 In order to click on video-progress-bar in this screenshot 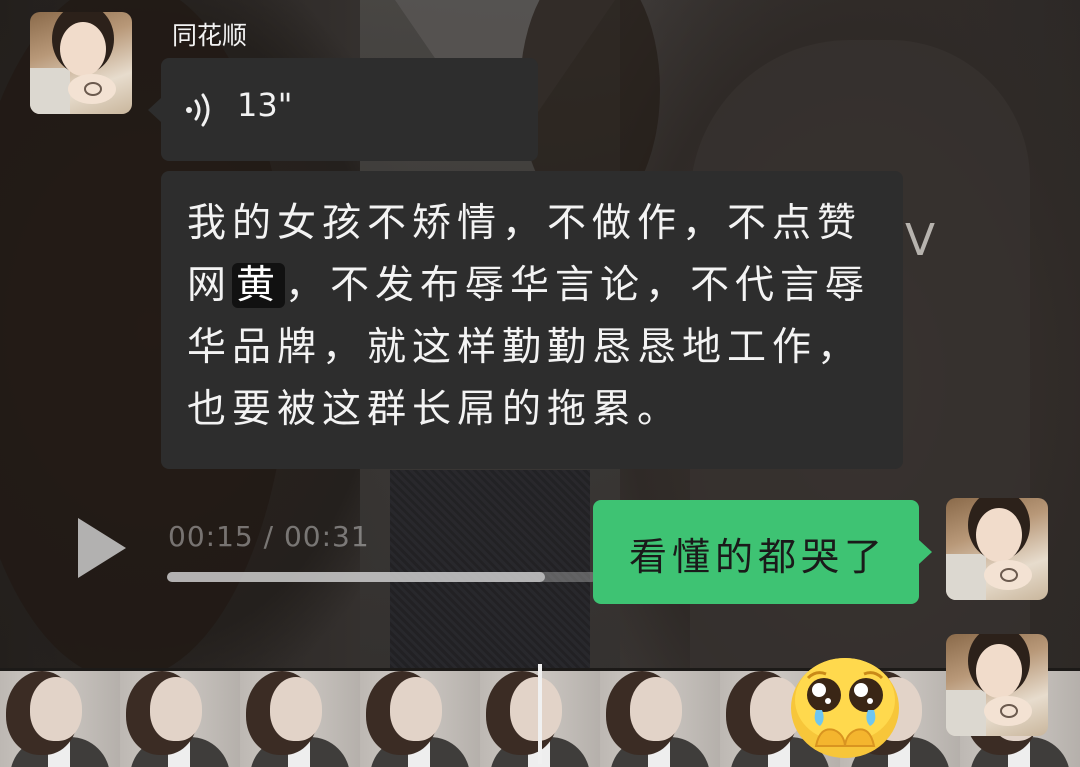, I will do `click(382, 577)`.